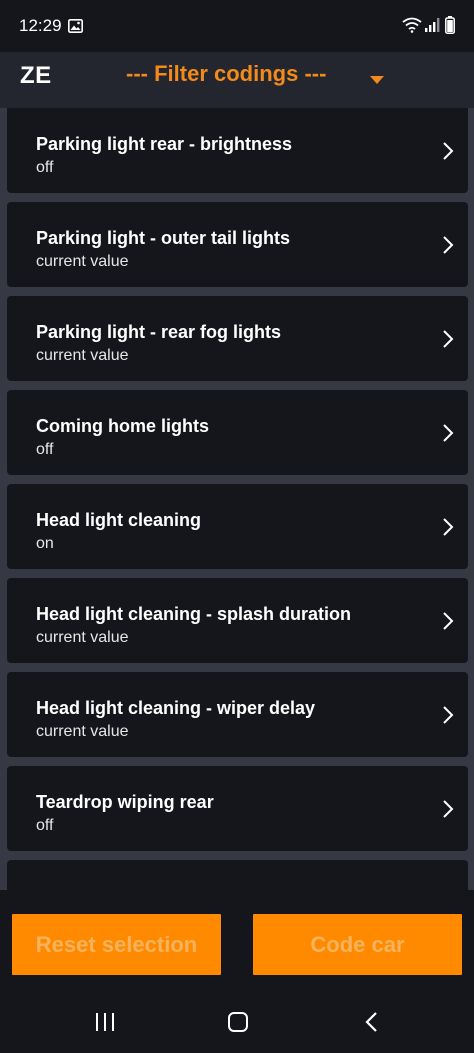  What do you see at coordinates (371, 1024) in the screenshot?
I see `back-icon` at bounding box center [371, 1024].